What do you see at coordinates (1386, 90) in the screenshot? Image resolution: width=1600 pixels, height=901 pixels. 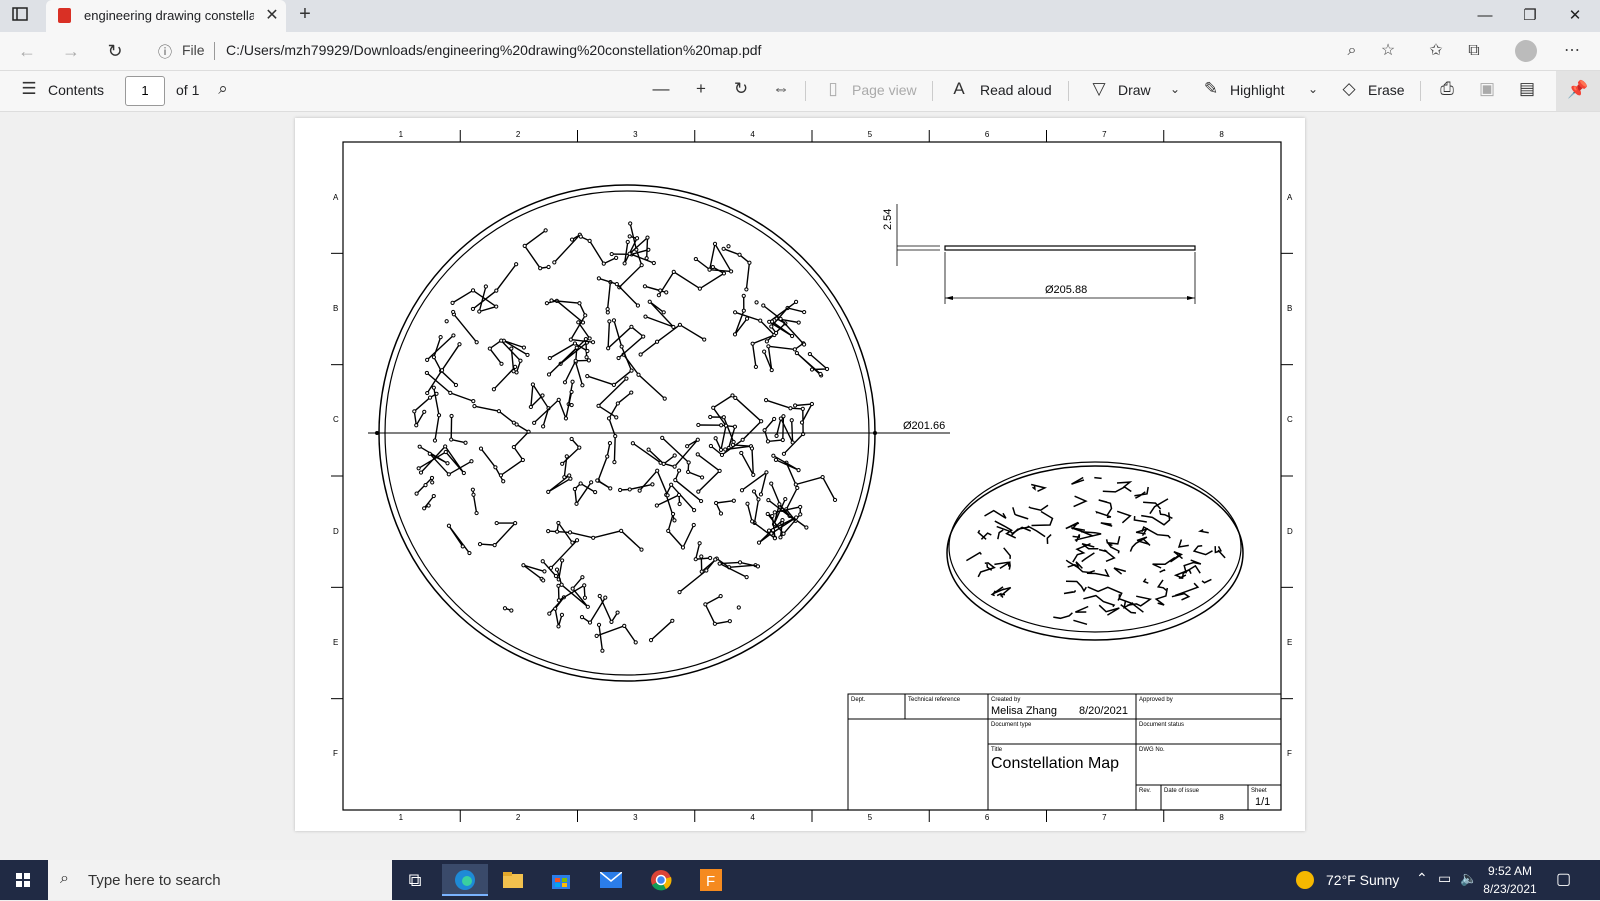 I see `erase-button: Erase` at bounding box center [1386, 90].